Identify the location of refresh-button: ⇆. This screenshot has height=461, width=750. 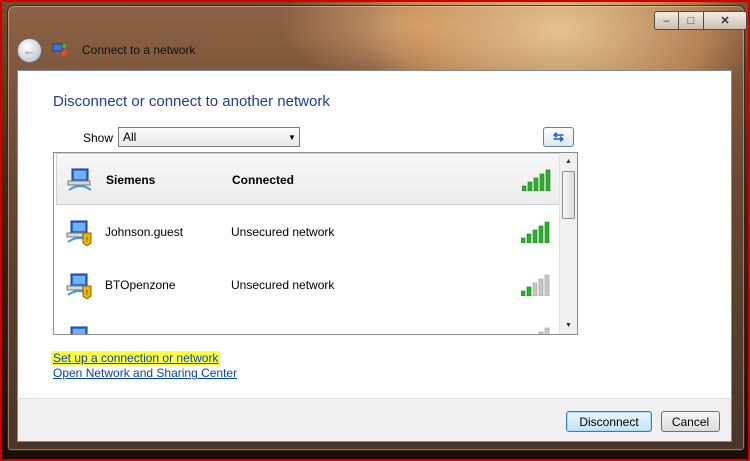
(558, 137).